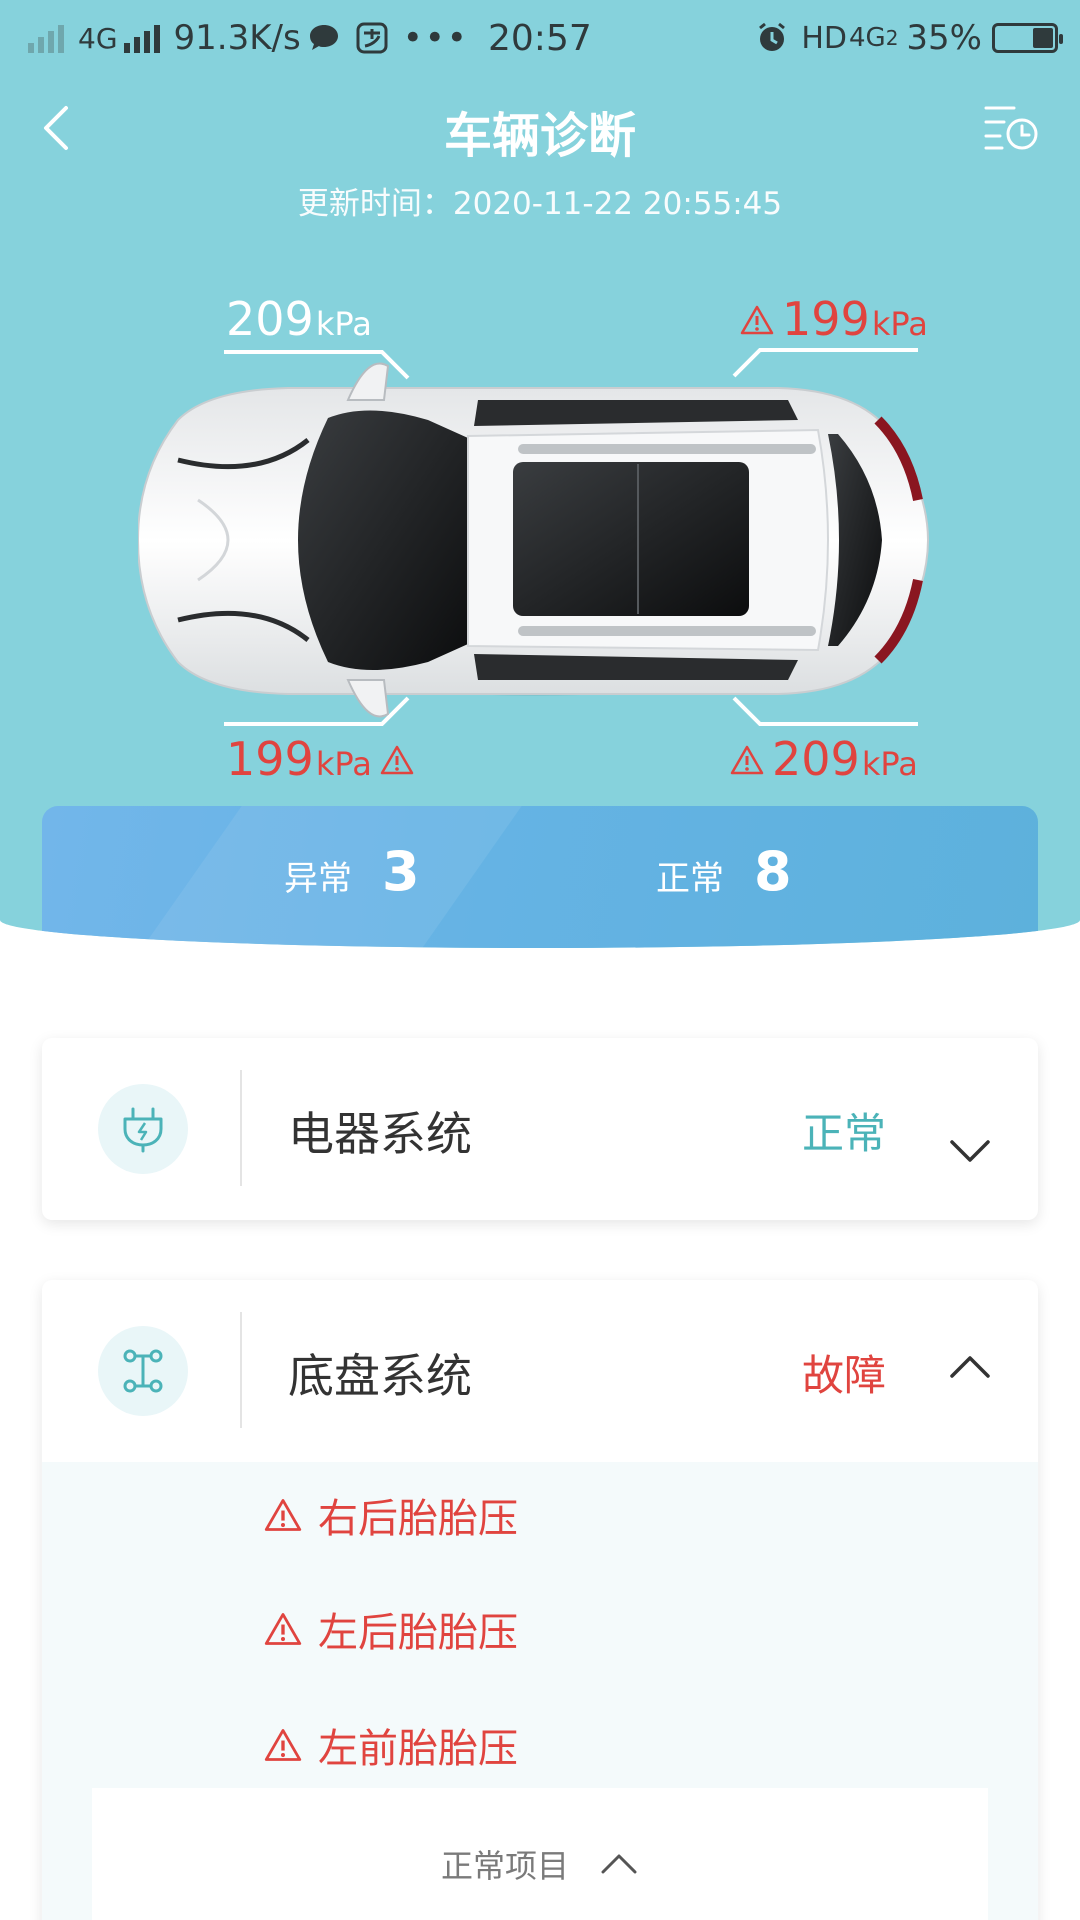 The width and height of the screenshot is (1080, 1920). I want to click on fault-item: 左前胎胎压, so click(391, 1745).